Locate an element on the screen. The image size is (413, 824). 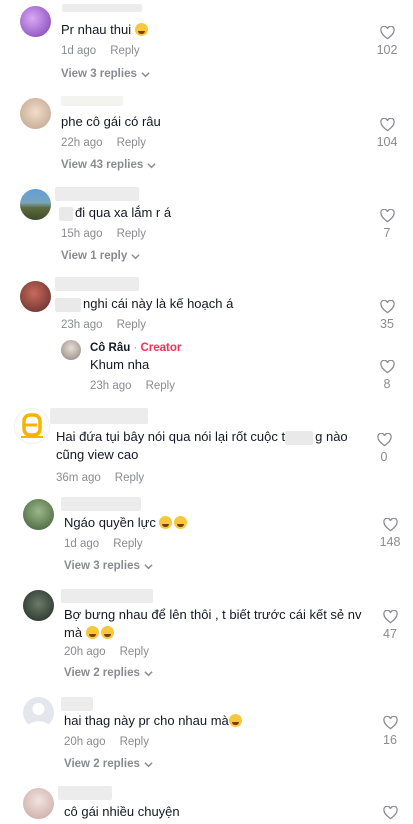
like-count: 47 is located at coordinates (390, 634).